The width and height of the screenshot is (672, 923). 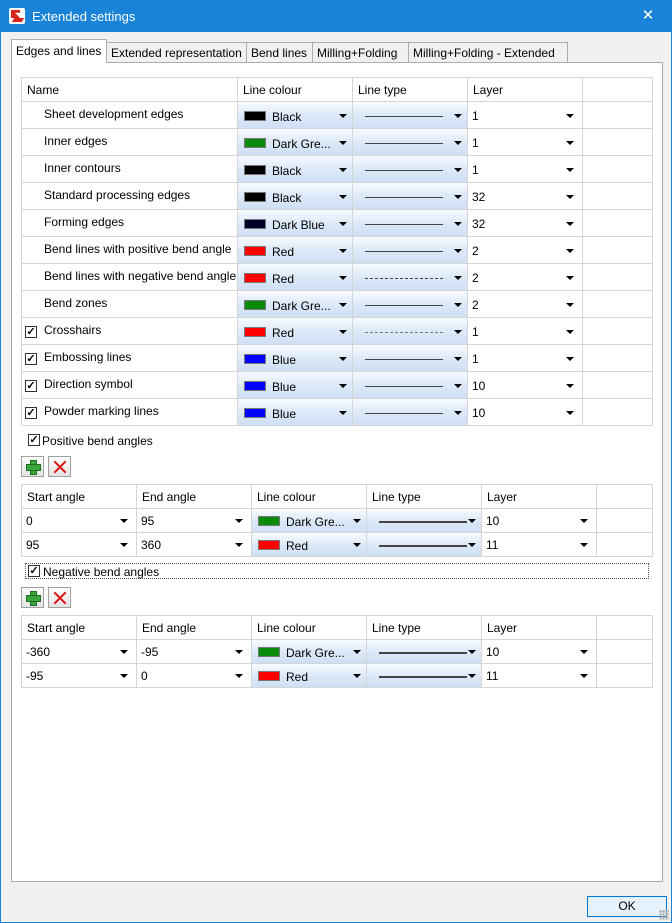 What do you see at coordinates (404, 170) in the screenshot?
I see `line-type-preview` at bounding box center [404, 170].